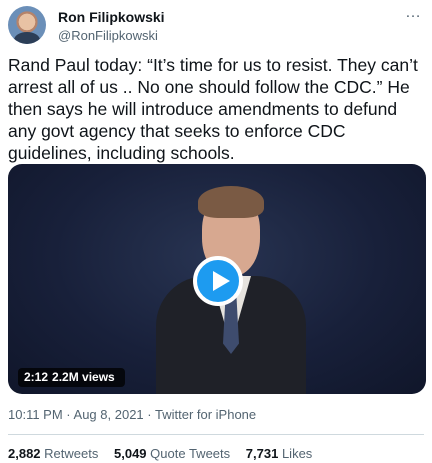 The height and width of the screenshot is (463, 432). What do you see at coordinates (130, 453) in the screenshot?
I see `quote-tweets-count: 5,049` at bounding box center [130, 453].